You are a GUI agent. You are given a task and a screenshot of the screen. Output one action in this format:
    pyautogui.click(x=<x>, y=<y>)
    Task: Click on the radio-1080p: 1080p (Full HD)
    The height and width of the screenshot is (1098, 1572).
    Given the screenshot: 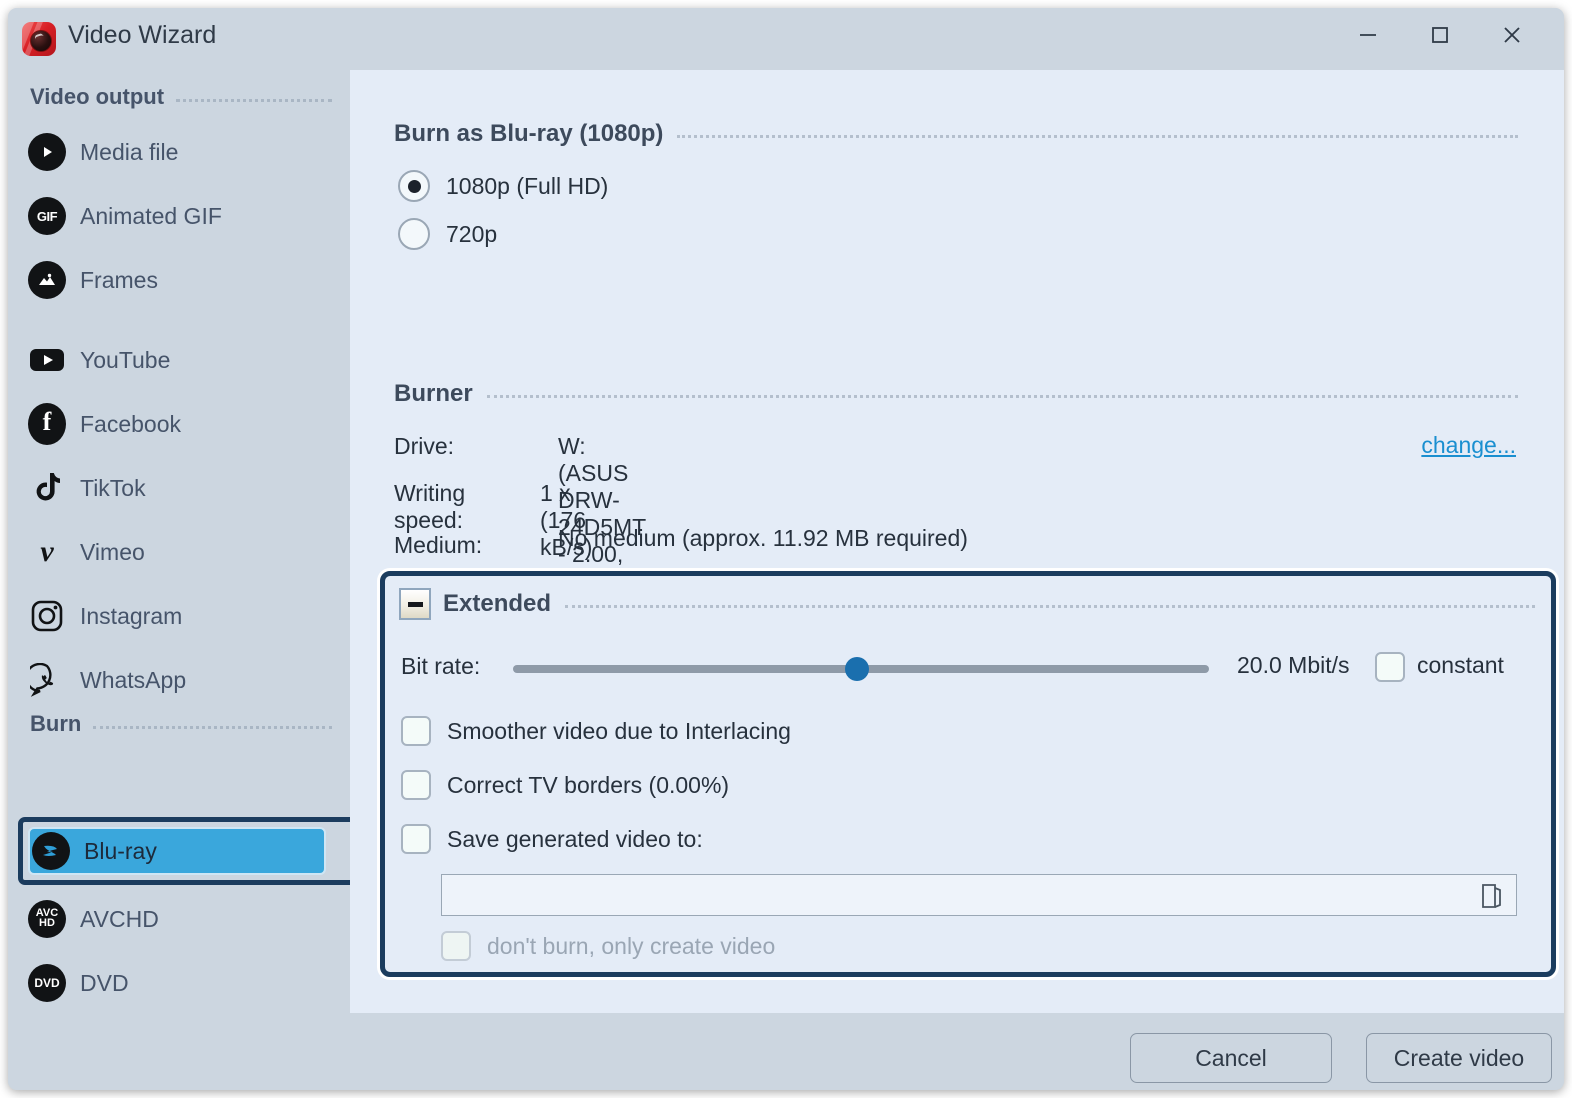 What is the action you would take?
    pyautogui.click(x=503, y=186)
    